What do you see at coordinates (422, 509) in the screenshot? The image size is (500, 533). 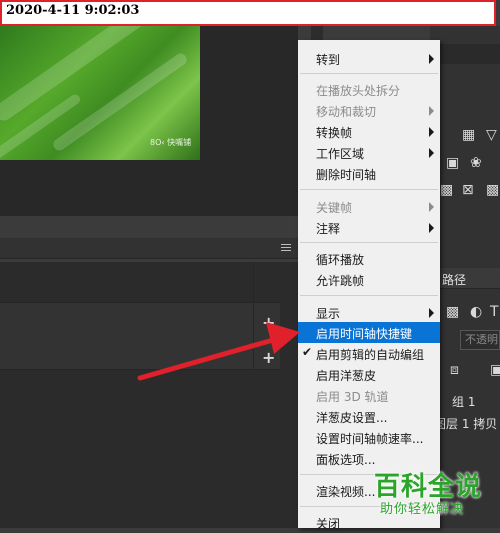 I see `brand-watermark-subtitle: 助你轻松解决` at bounding box center [422, 509].